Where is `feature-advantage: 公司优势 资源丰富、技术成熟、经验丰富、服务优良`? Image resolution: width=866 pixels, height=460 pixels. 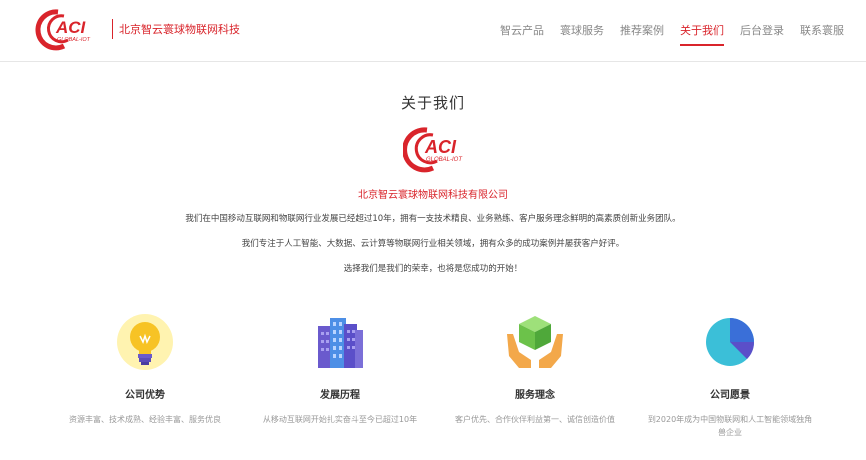
feature-advantage: 公司优势 资源丰富、技术成熟、经验丰富、服务优良 is located at coordinates (145, 369).